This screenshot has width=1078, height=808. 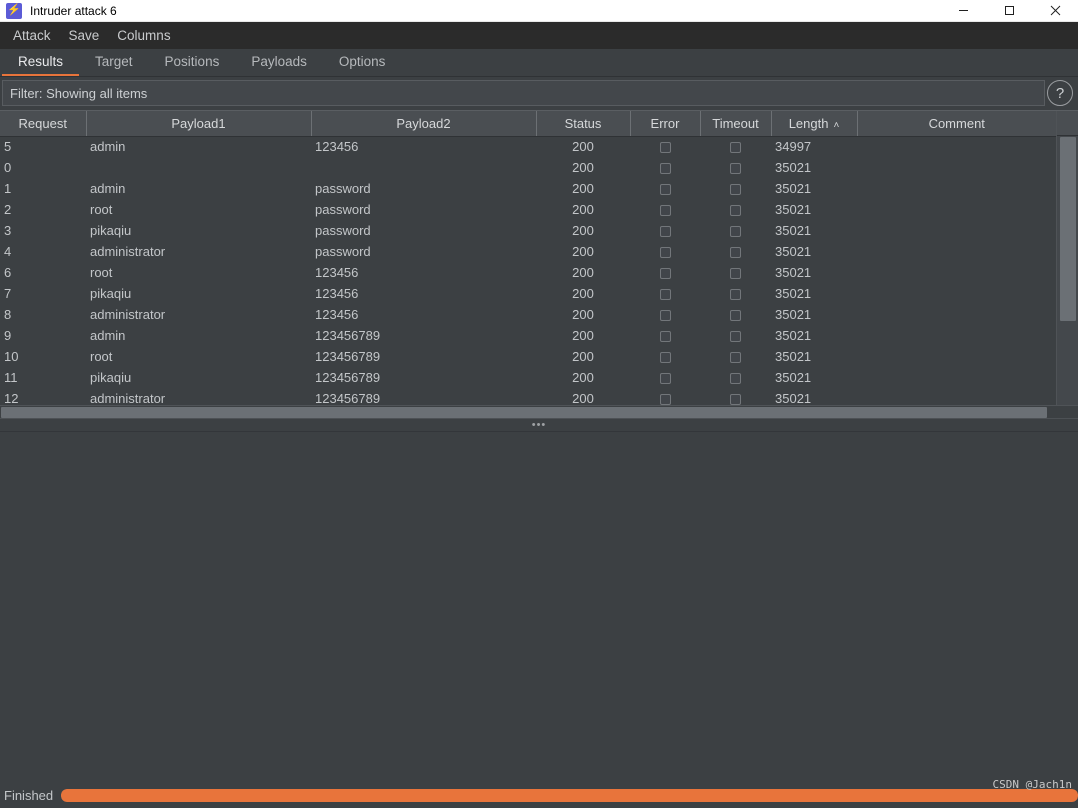 I want to click on table-row: 2 root password 200 35021, so click(x=528, y=209).